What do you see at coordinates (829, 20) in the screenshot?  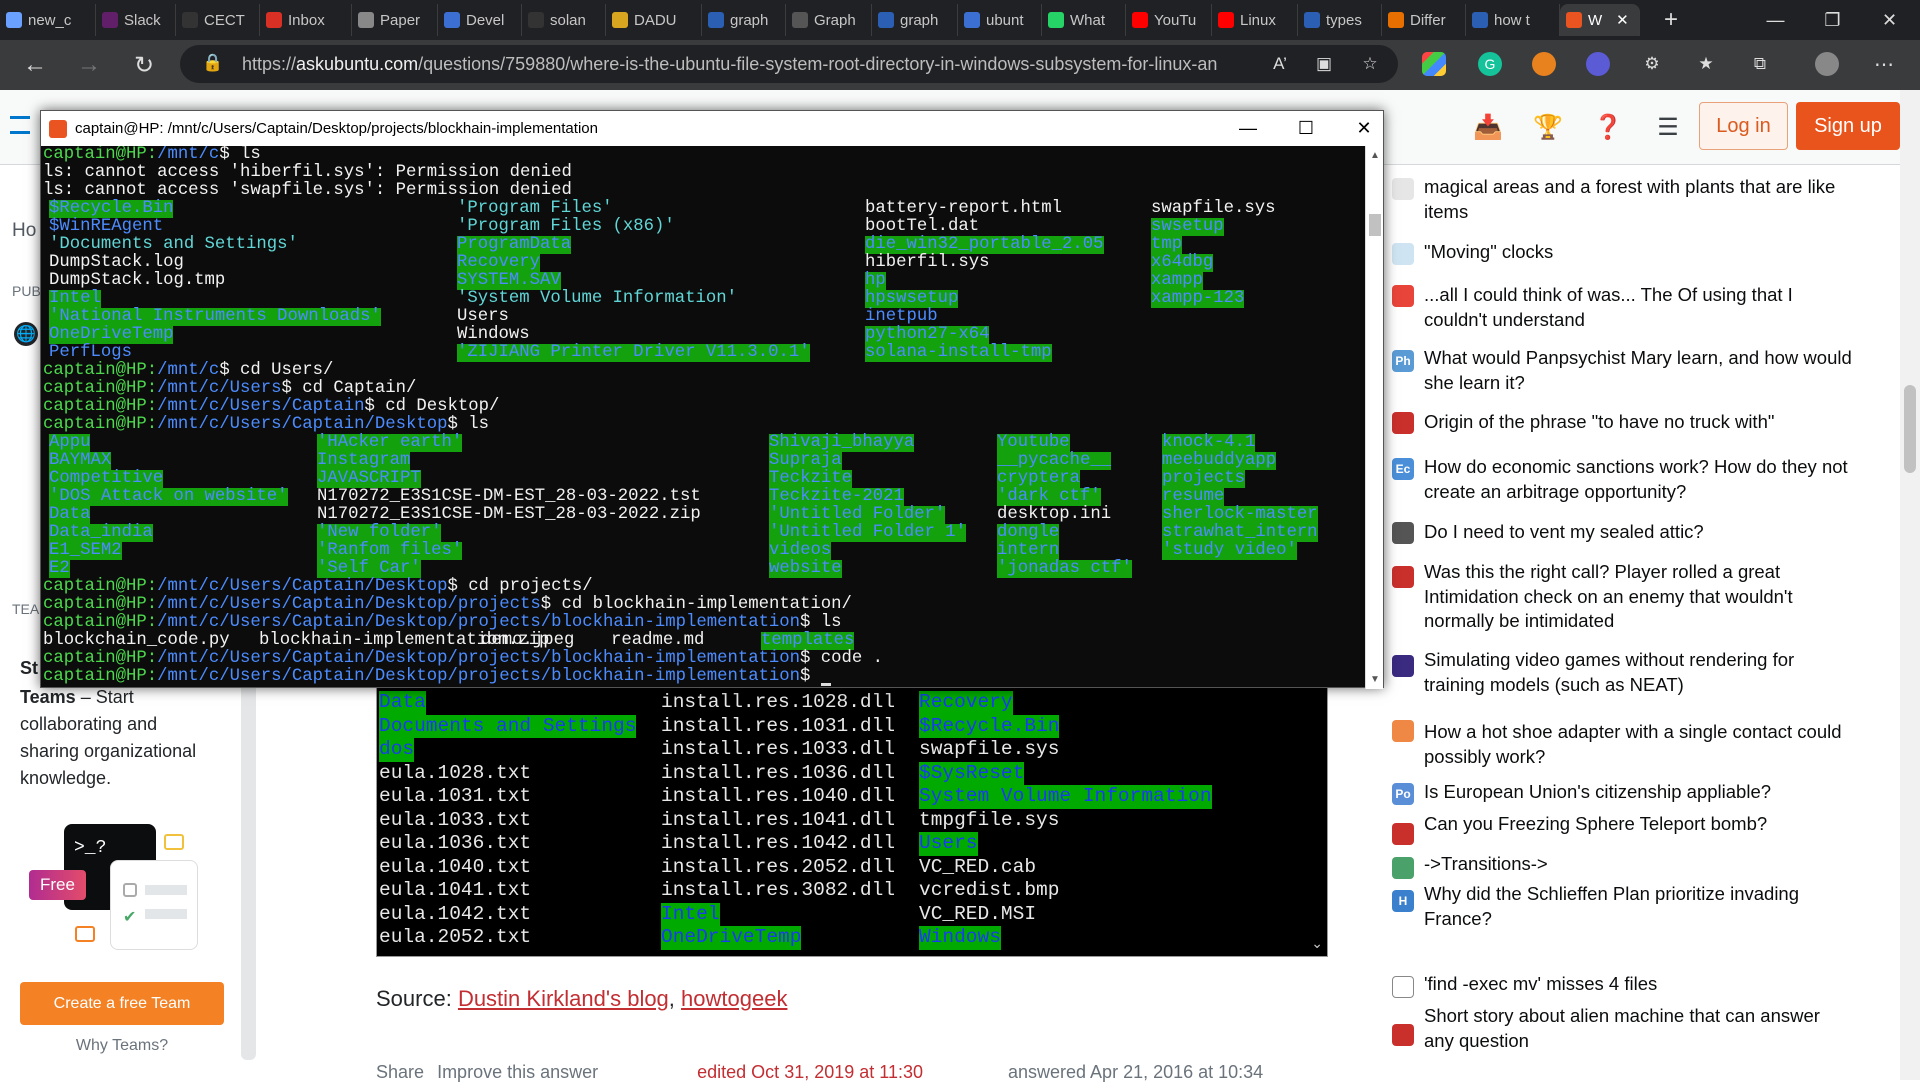 I see `tab-graph: Graph` at bounding box center [829, 20].